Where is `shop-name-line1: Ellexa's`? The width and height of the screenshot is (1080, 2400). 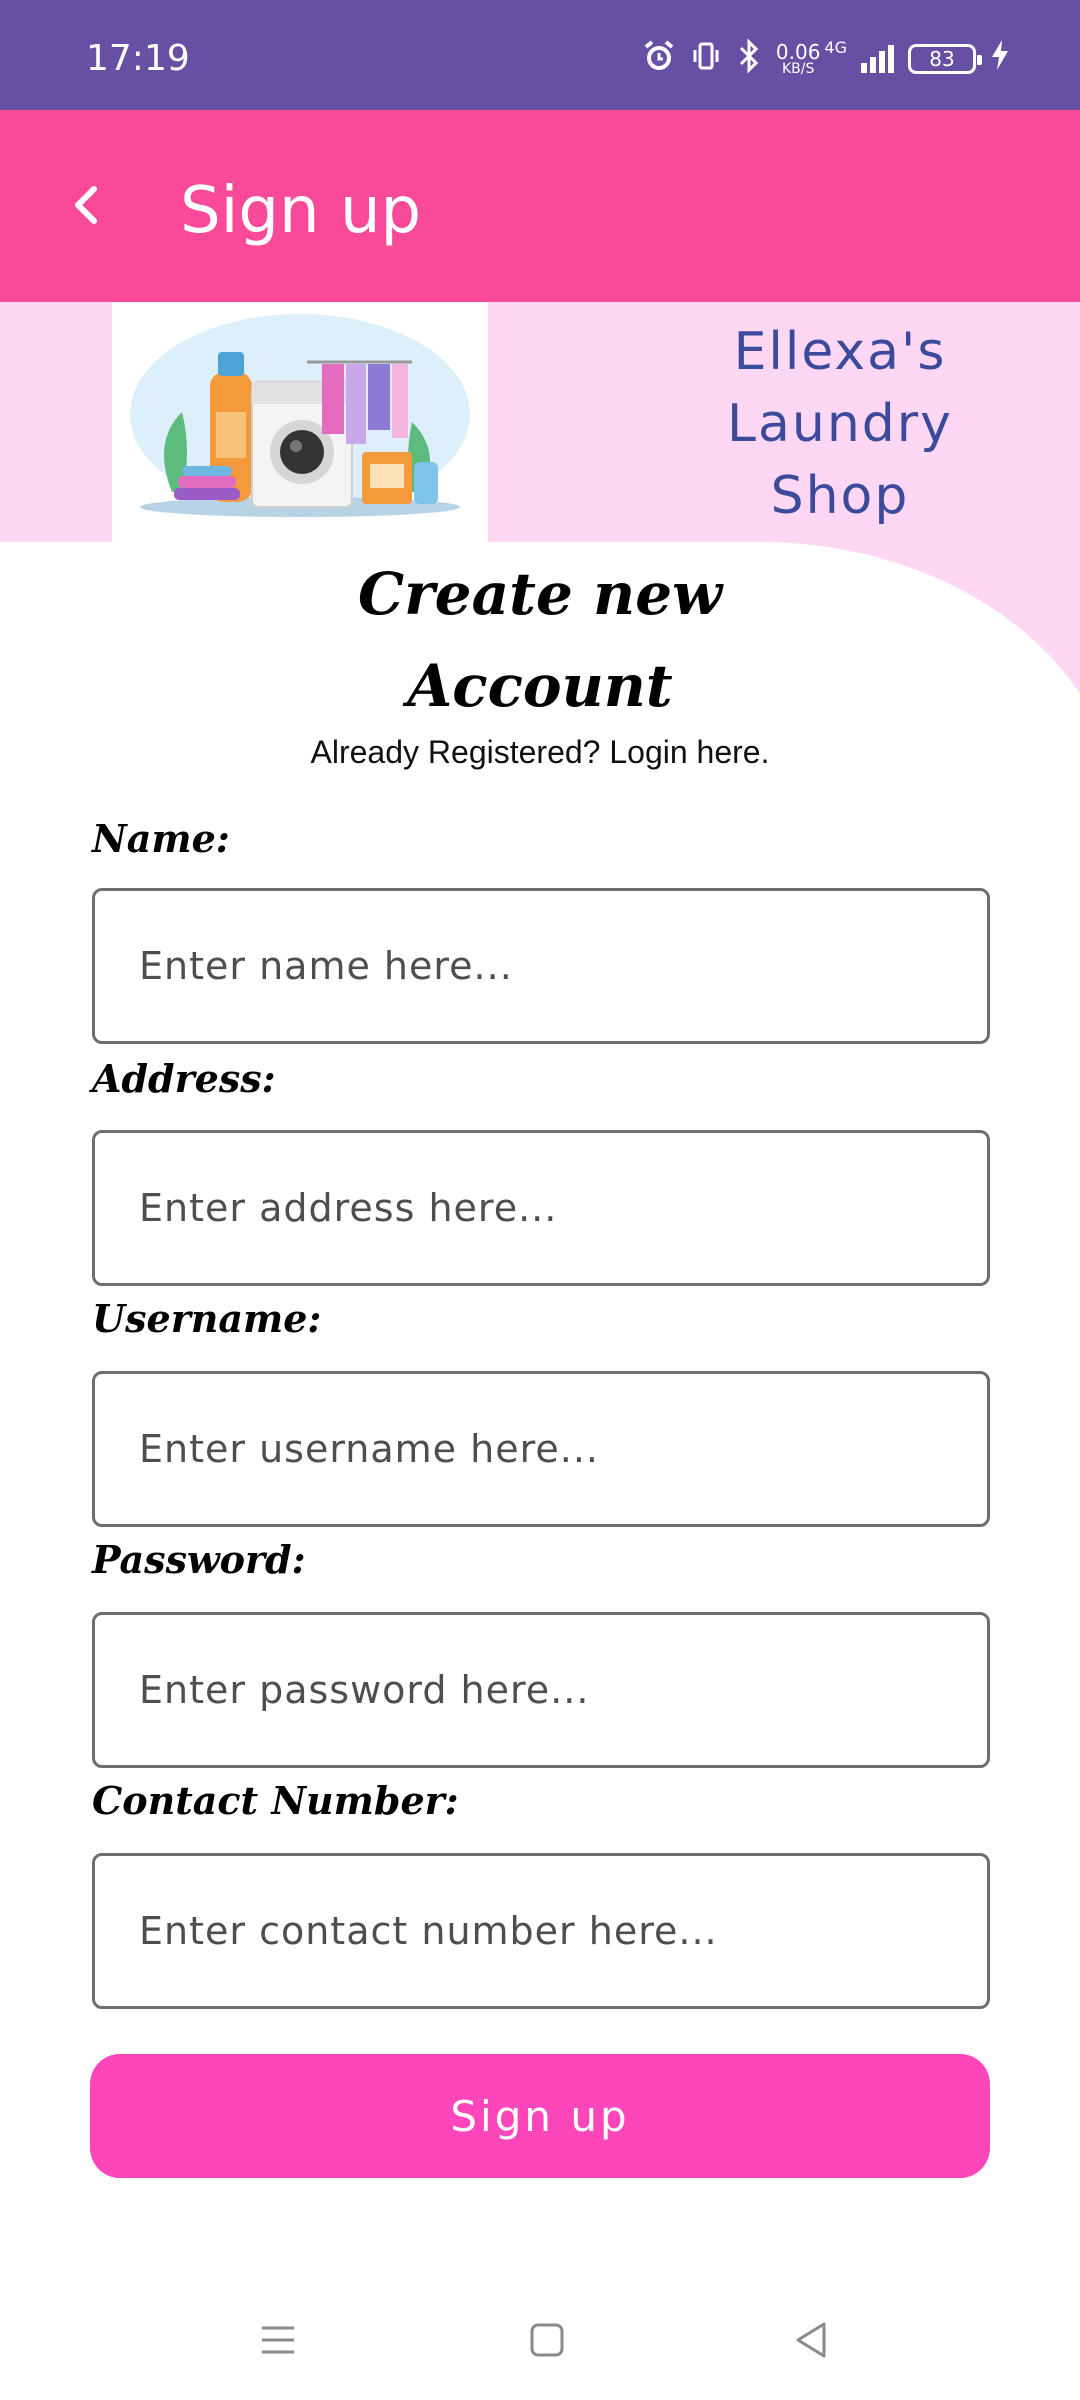
shop-name-line1: Ellexa's is located at coordinates (840, 352).